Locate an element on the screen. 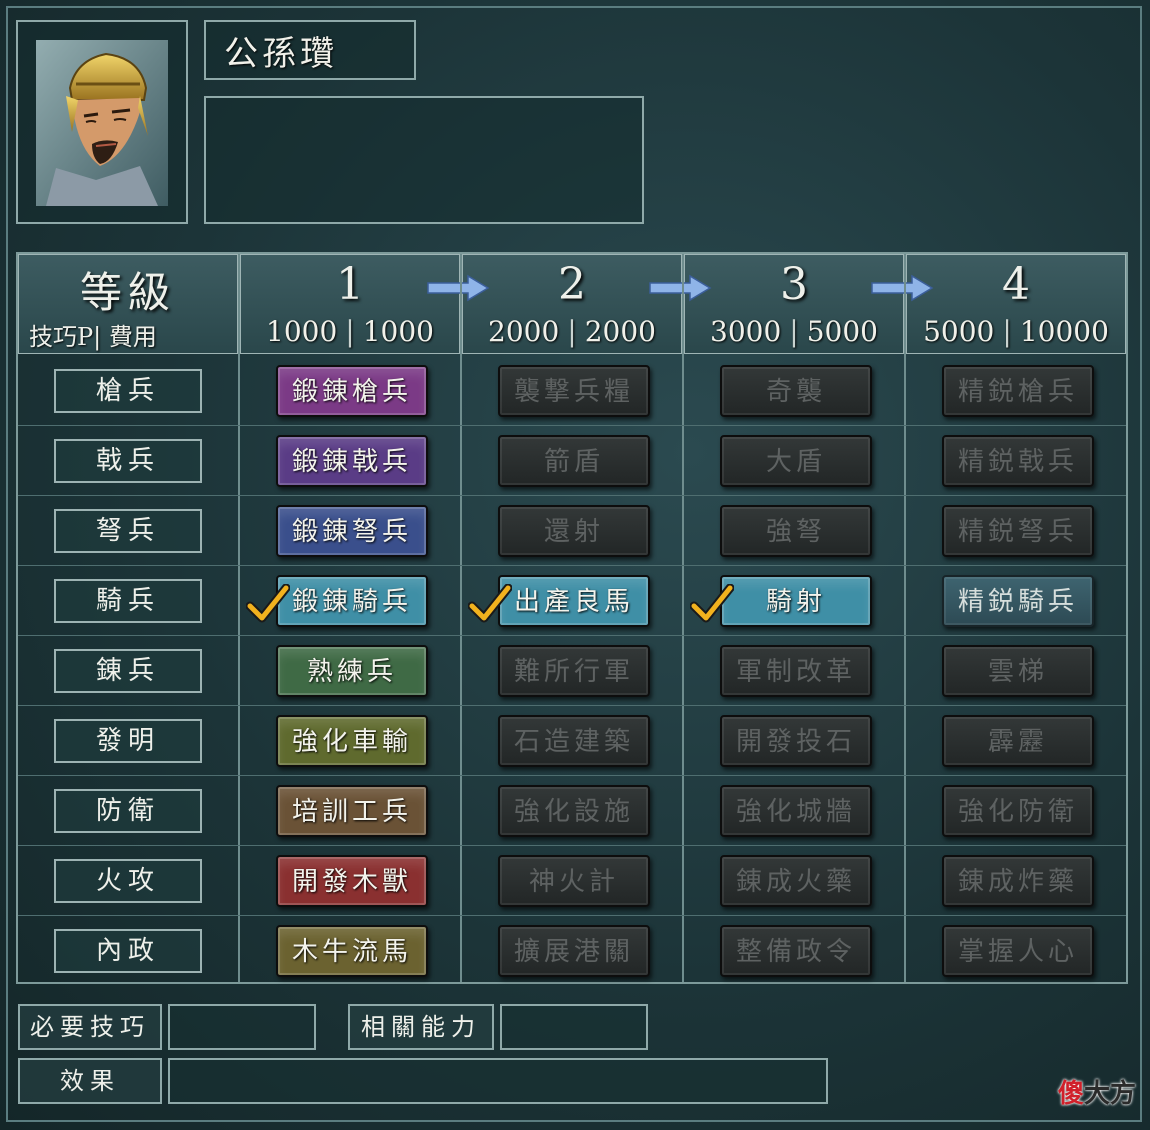 The width and height of the screenshot is (1150, 1130). tech-button: 強化設施 is located at coordinates (574, 811).